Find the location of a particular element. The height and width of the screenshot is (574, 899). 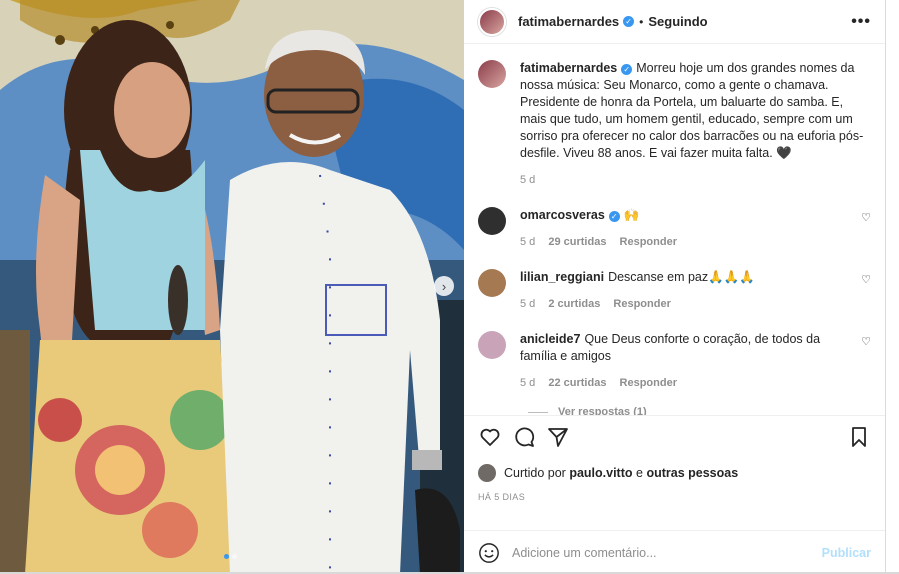

liked-by-prefix: Curtido por is located at coordinates (535, 473).